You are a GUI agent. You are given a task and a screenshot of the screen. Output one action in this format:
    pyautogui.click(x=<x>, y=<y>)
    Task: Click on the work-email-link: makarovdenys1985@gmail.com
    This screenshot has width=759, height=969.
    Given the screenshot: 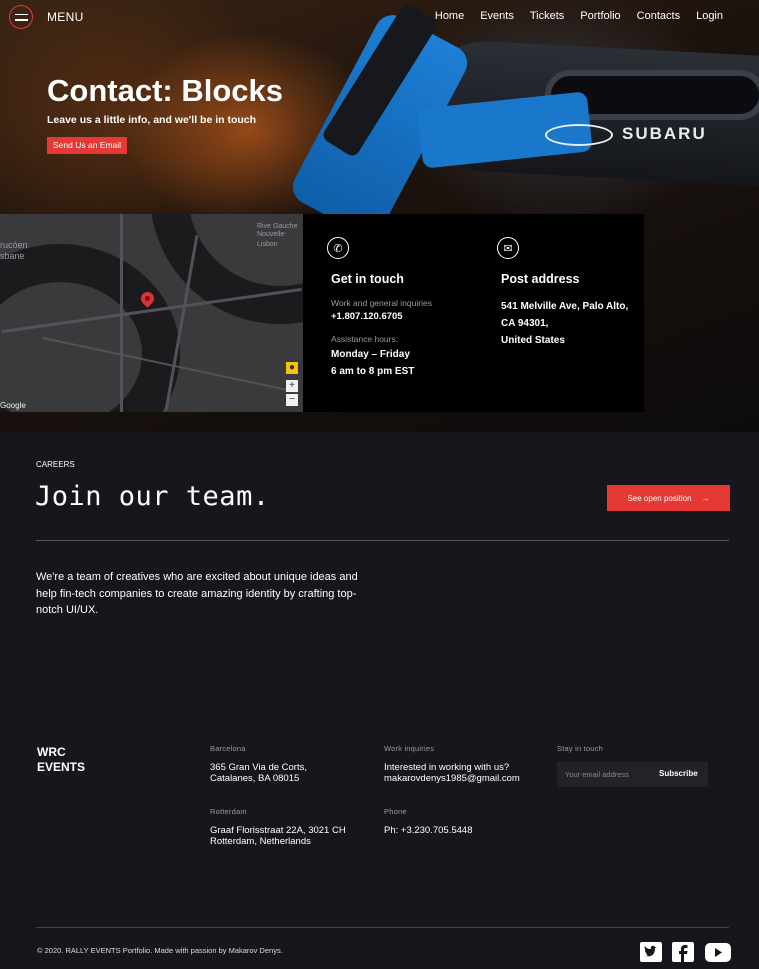 What is the action you would take?
    pyautogui.click(x=452, y=778)
    